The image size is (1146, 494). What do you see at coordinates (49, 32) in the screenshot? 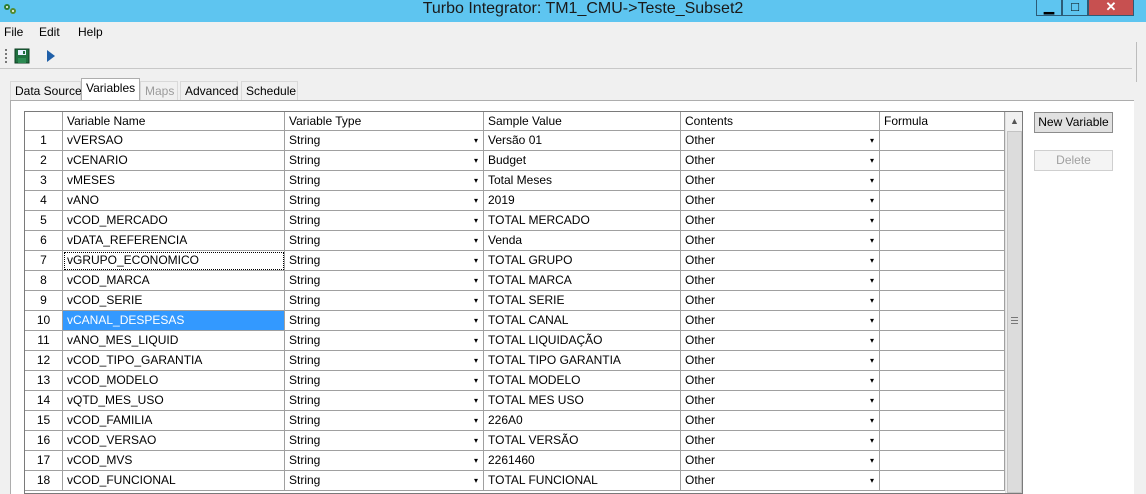
I see `menu-edit: Edit` at bounding box center [49, 32].